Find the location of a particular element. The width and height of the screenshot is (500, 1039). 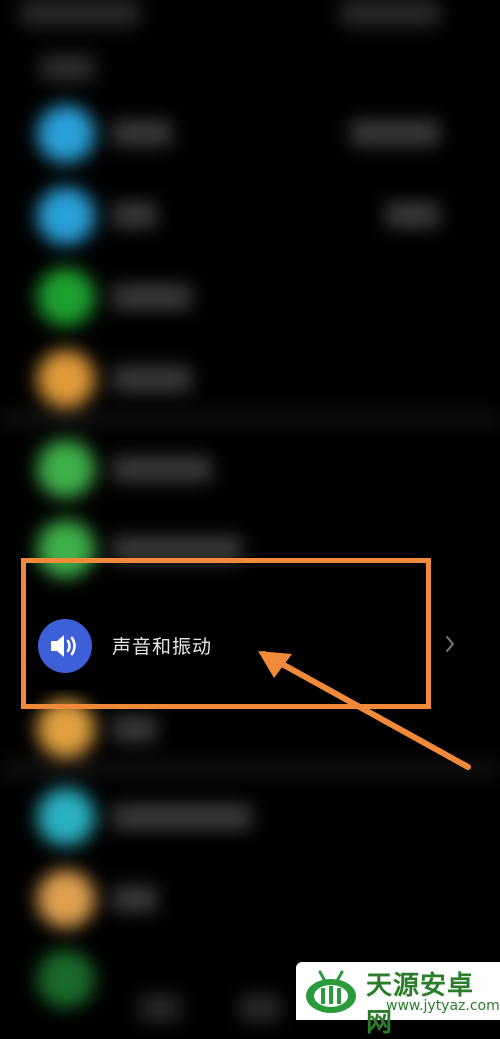

watermark: 天源安卓网 www.jytyaz.com is located at coordinates (398, 1000).